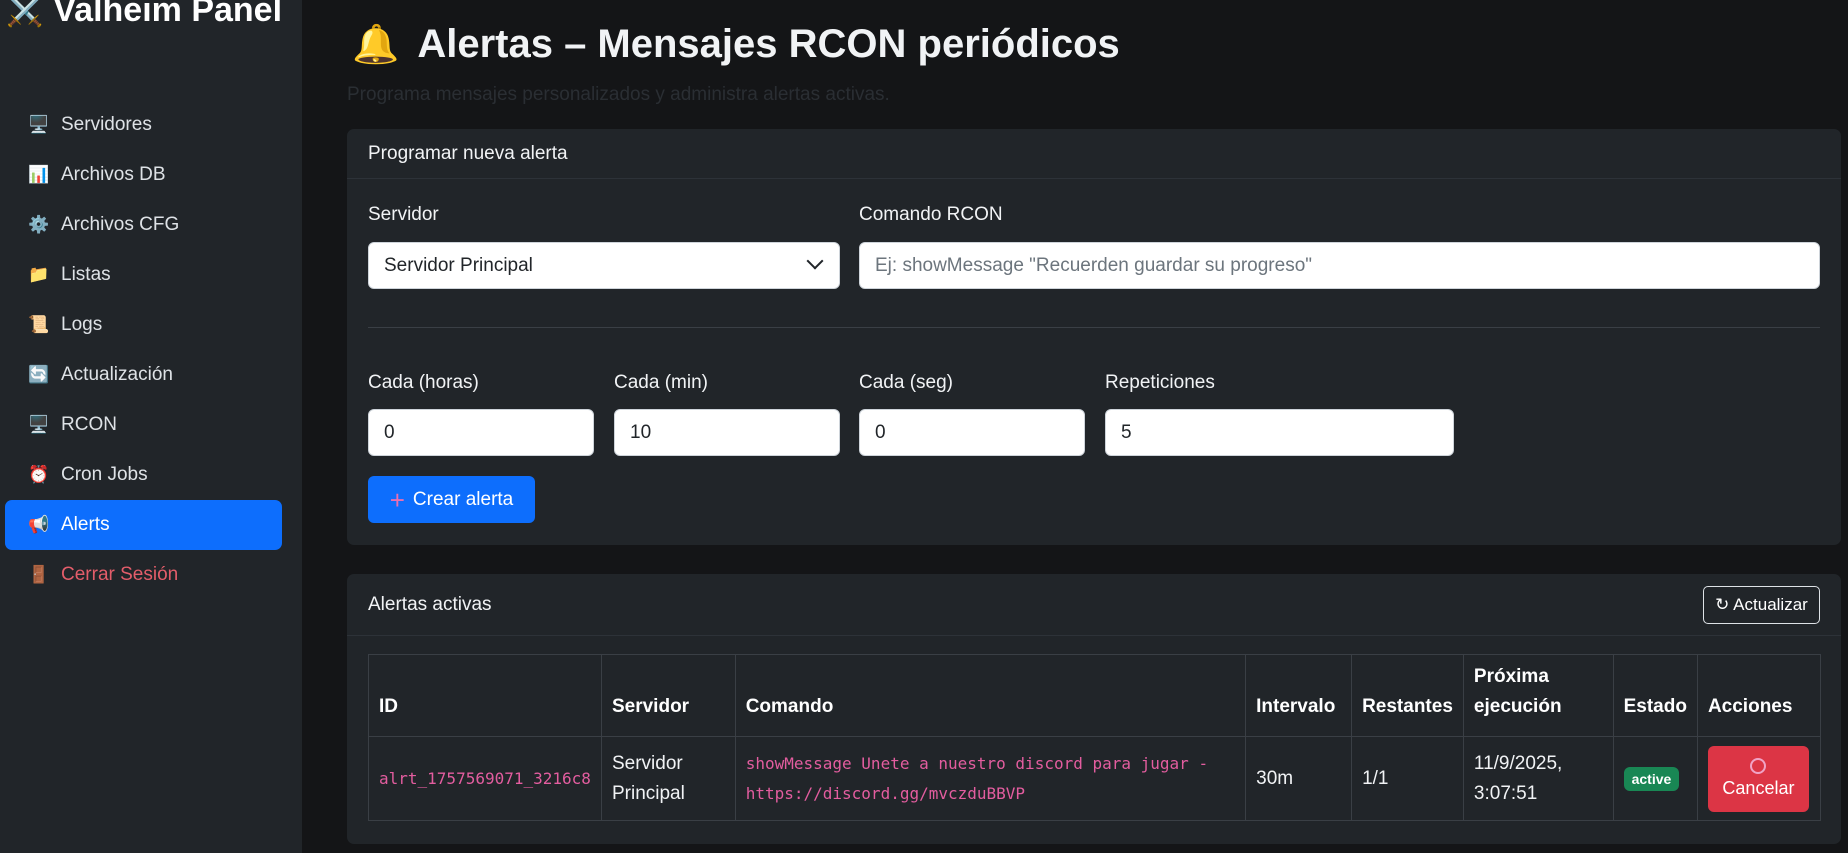 The image size is (1848, 853). I want to click on folder-icon: 📁, so click(39, 274).